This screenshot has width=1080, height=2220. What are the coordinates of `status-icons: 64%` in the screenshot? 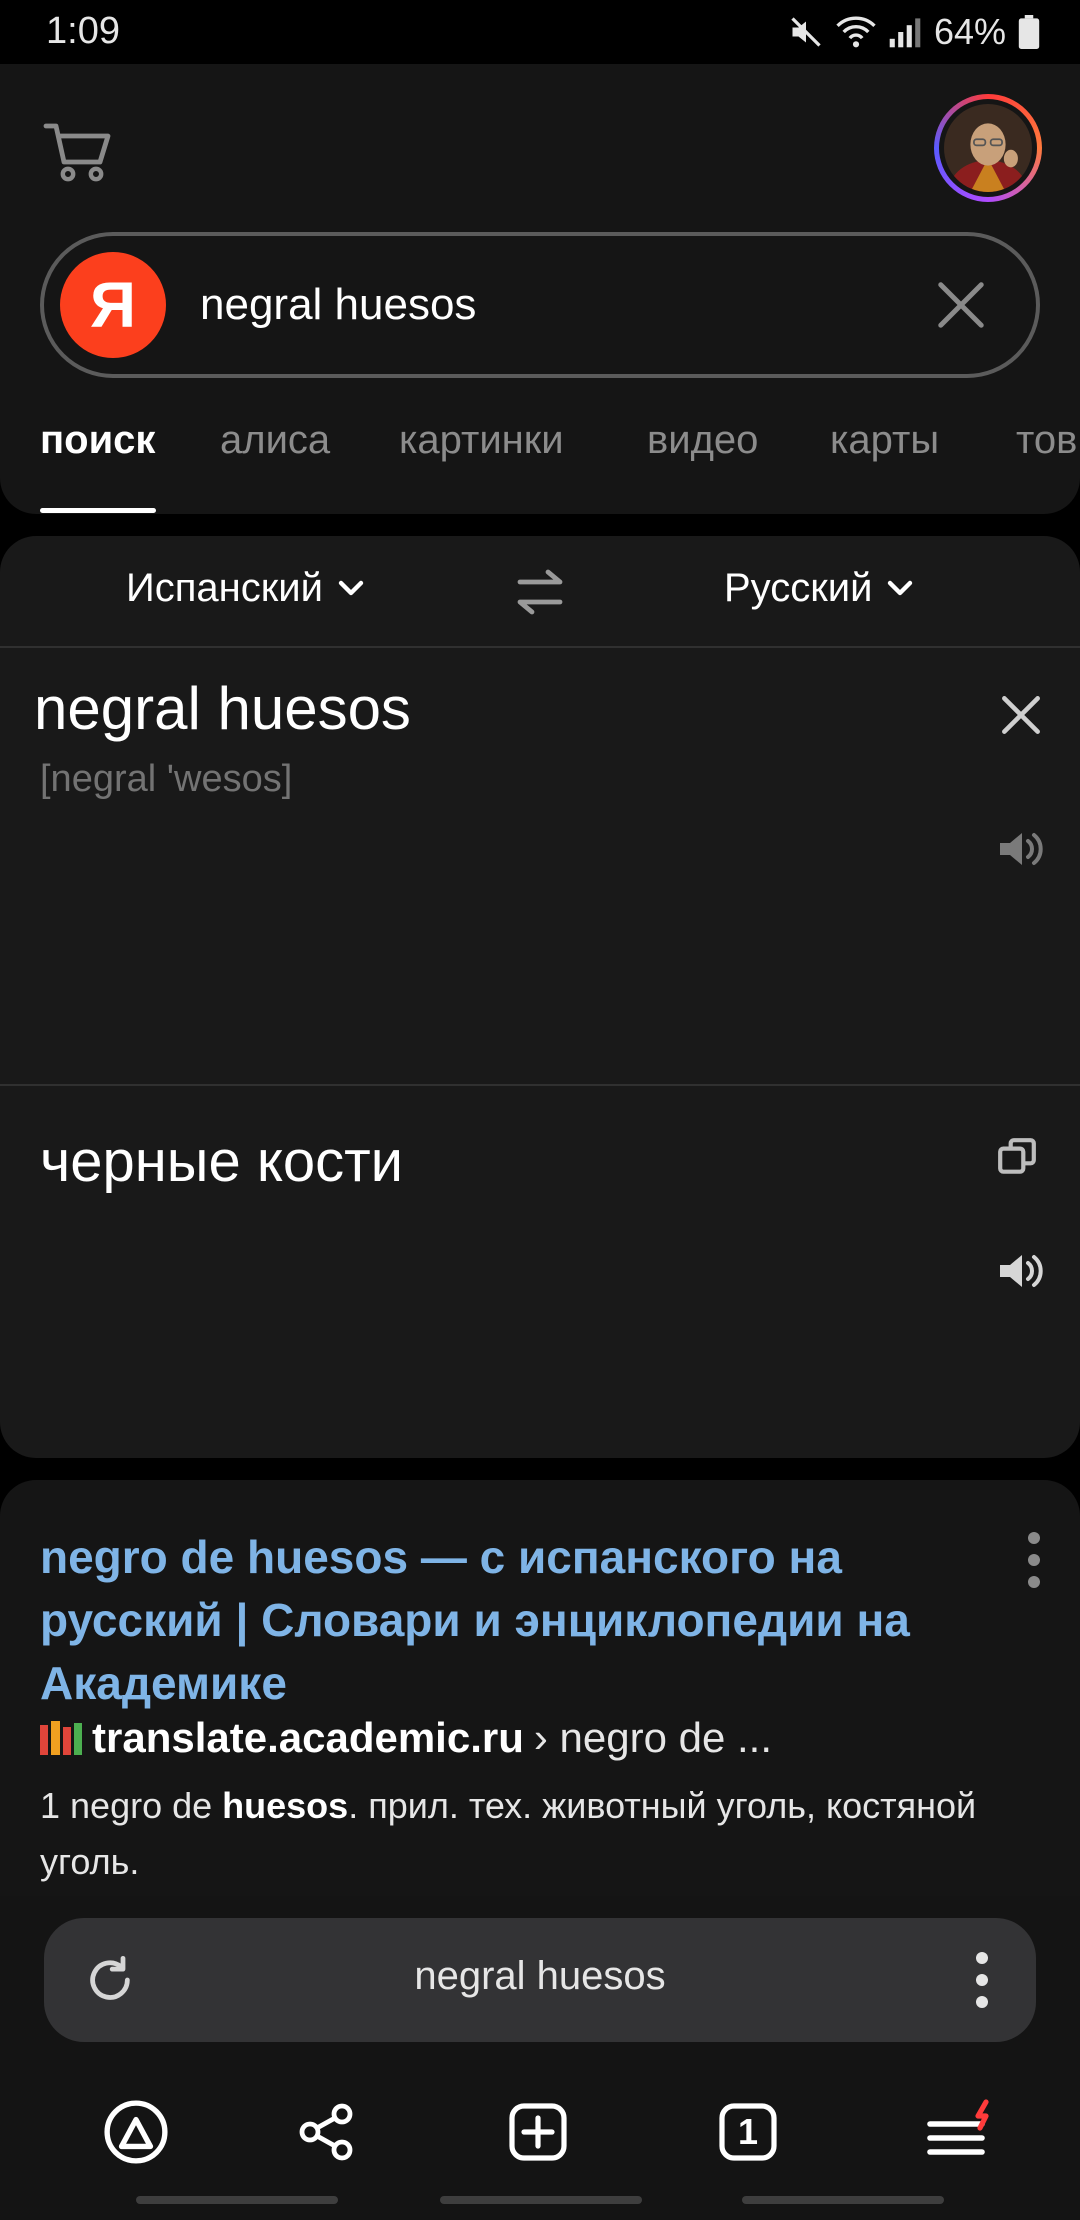 It's located at (914, 32).